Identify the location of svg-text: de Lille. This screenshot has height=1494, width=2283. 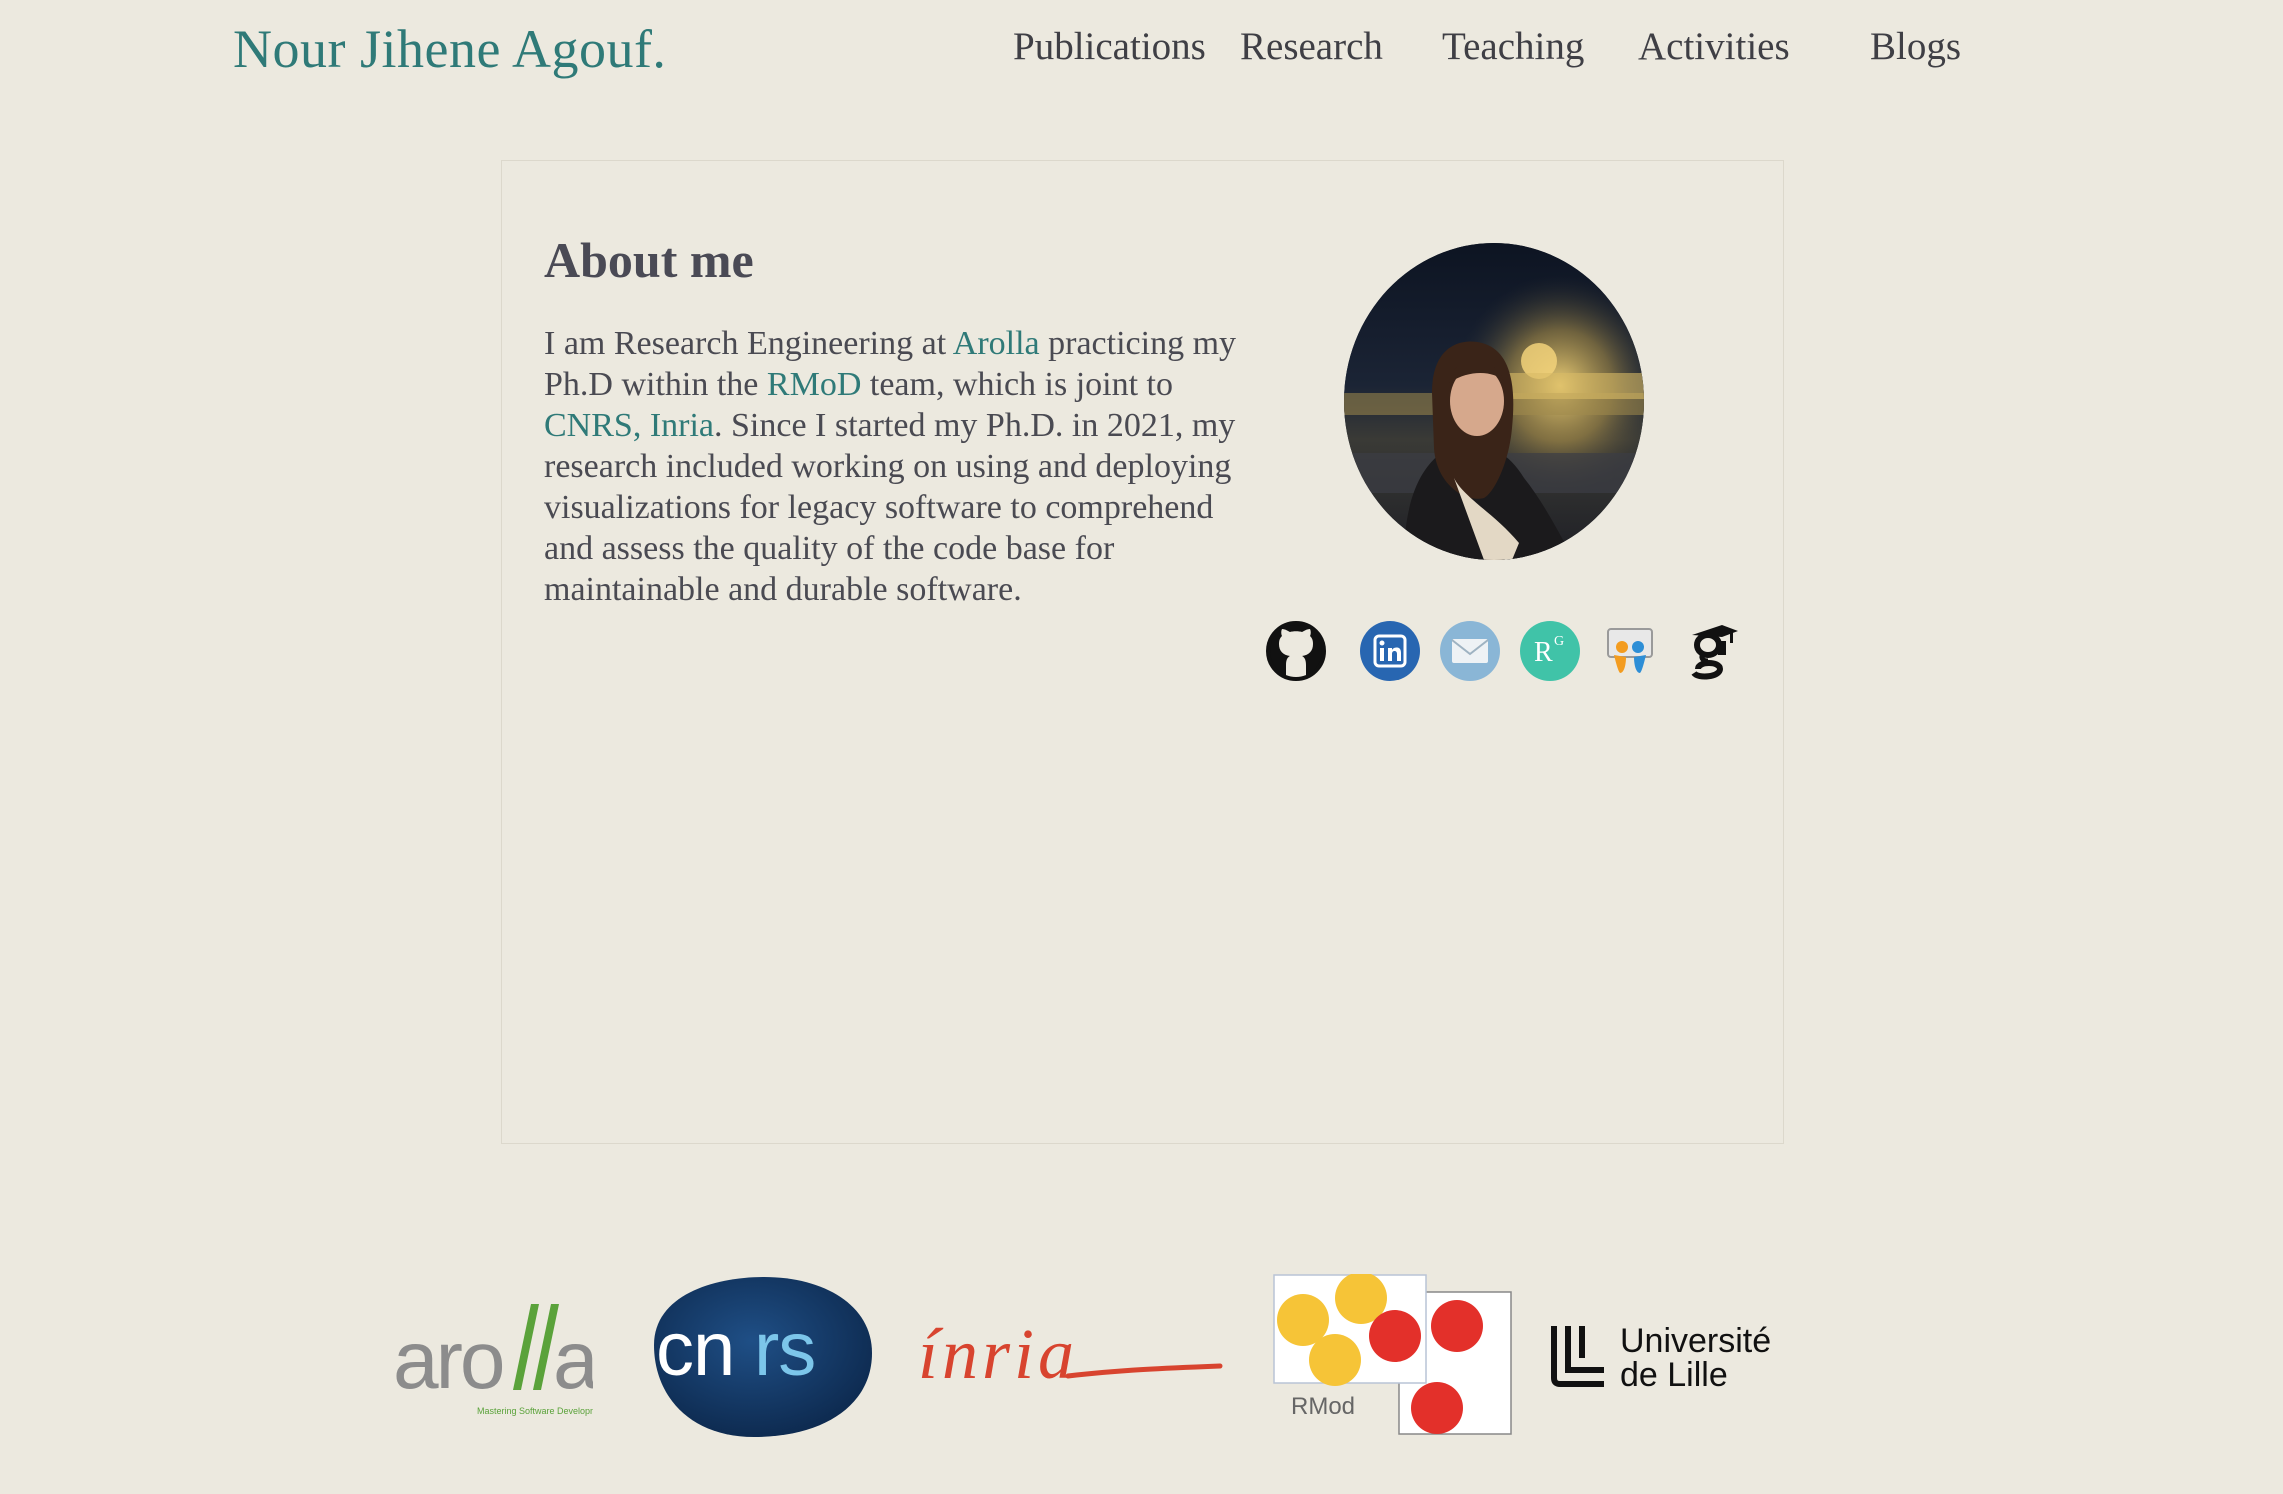
(1674, 1375).